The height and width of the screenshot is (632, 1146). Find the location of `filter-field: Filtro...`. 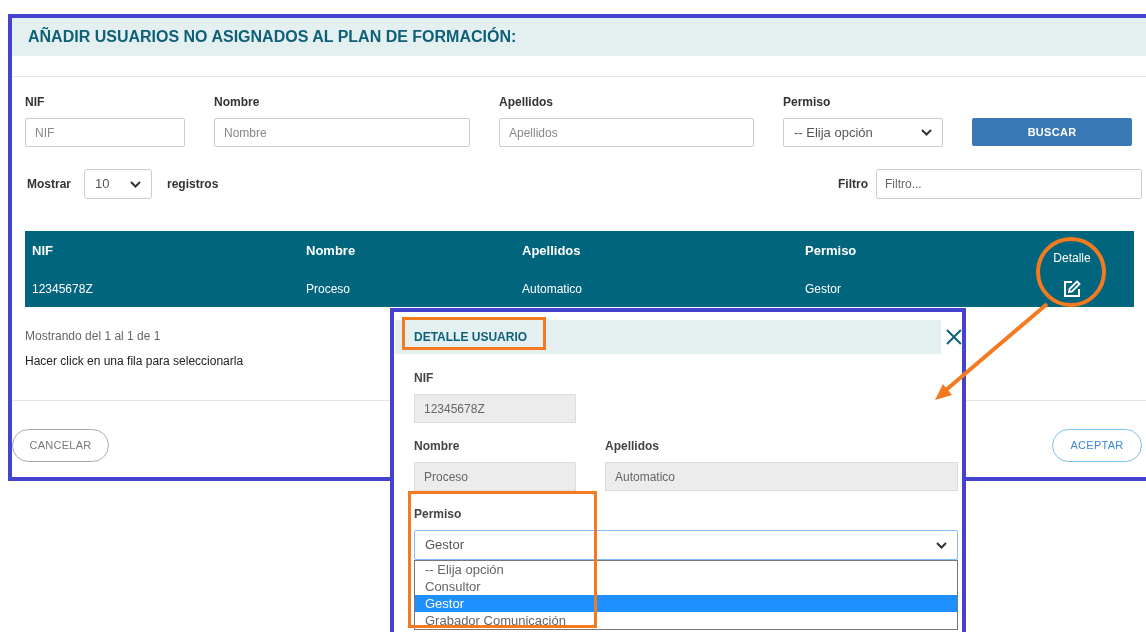

filter-field: Filtro... is located at coordinates (1009, 184).